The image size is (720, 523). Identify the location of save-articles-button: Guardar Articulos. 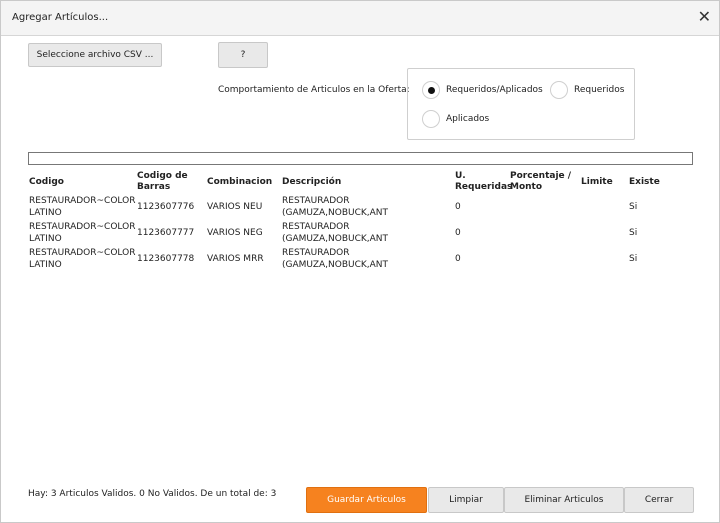
(366, 500).